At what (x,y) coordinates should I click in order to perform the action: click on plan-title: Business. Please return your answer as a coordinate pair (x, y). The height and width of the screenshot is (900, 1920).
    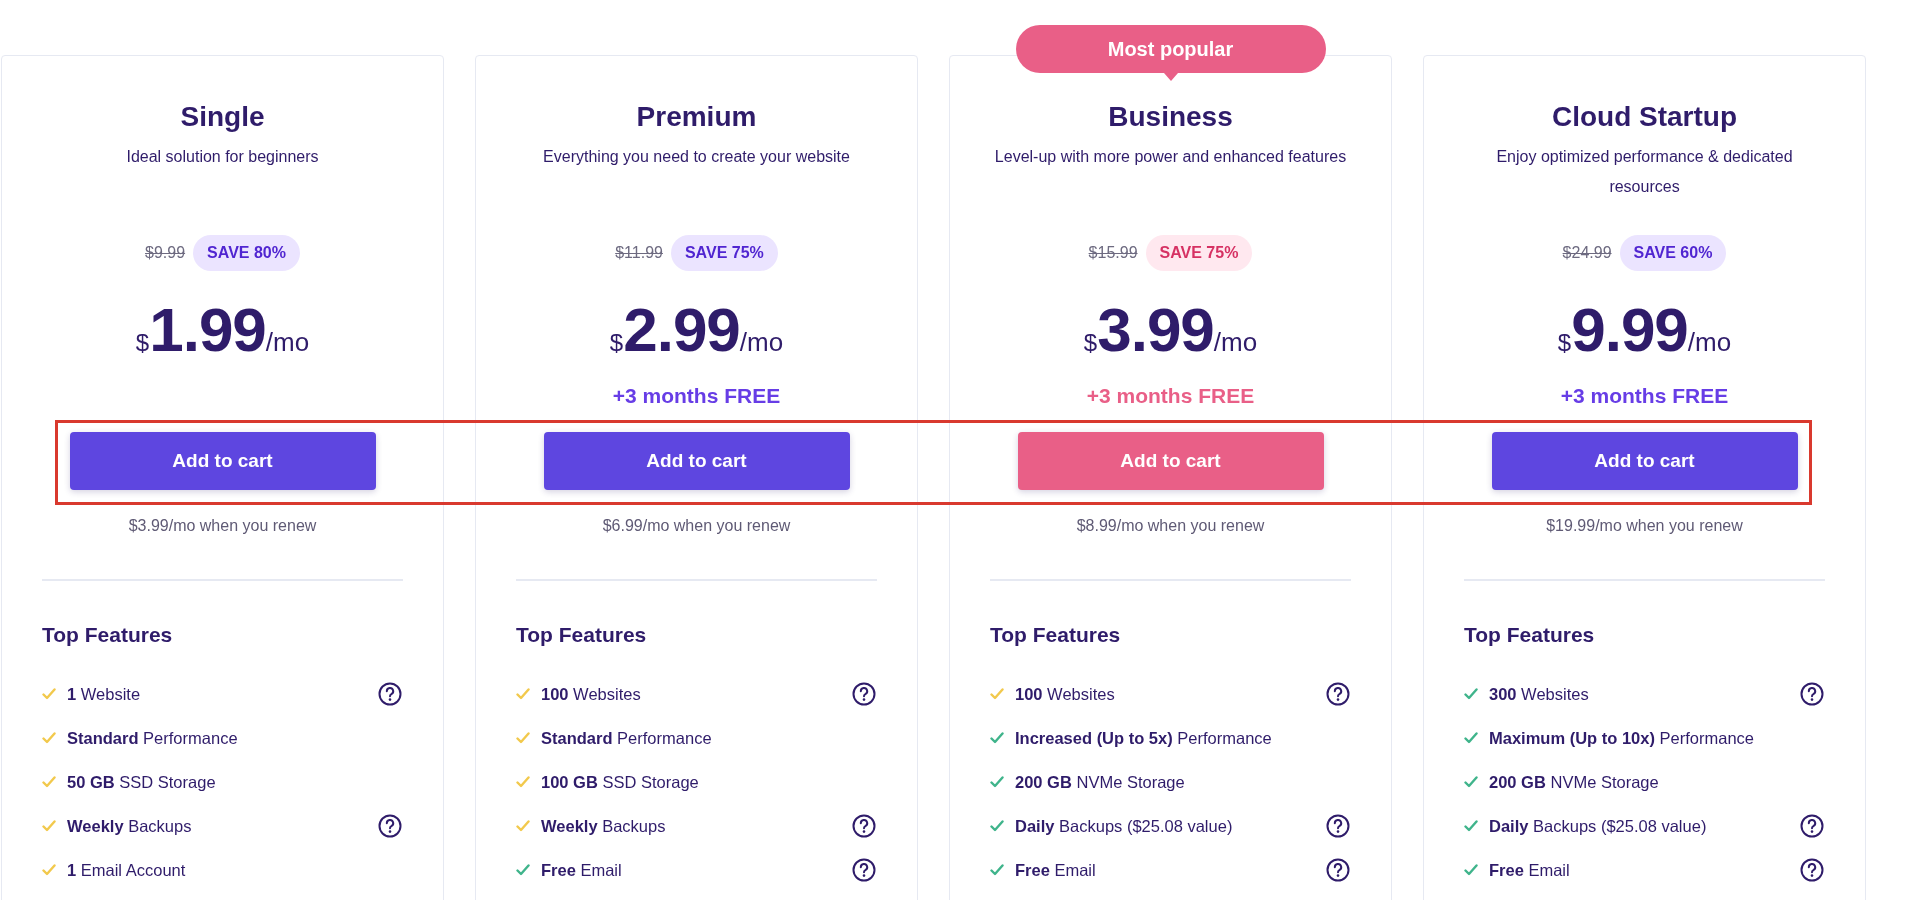
    Looking at the image, I should click on (1170, 117).